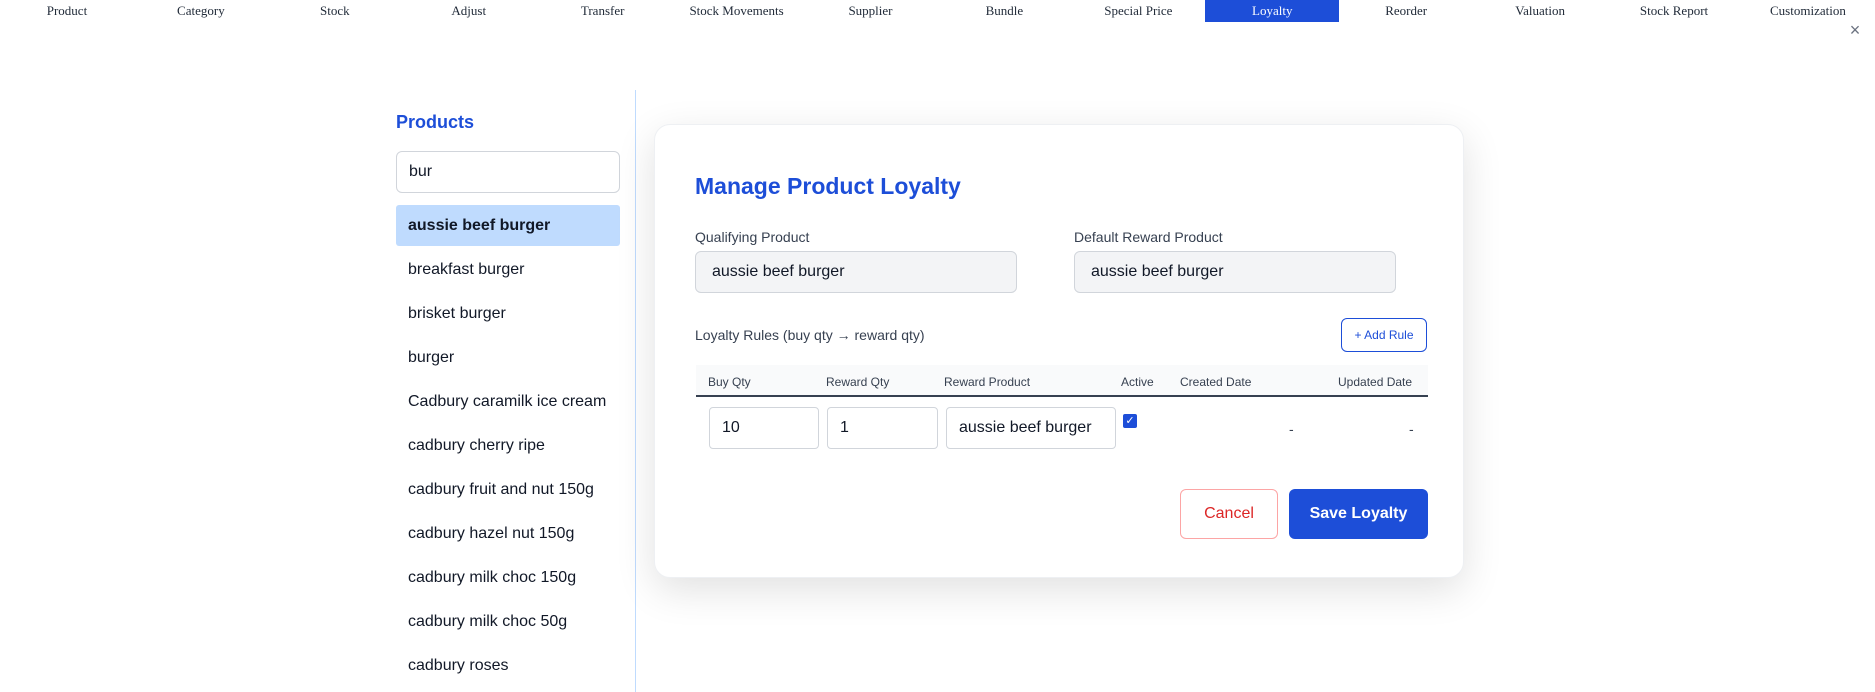  Describe the element at coordinates (1148, 237) in the screenshot. I see `default-reward-label: Default Reward Product` at that location.